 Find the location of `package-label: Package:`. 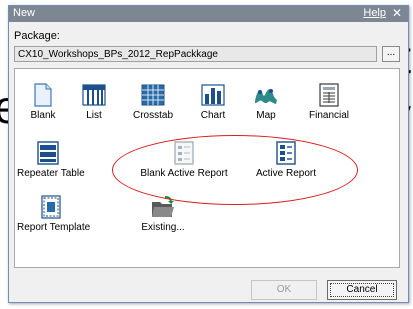

package-label: Package: is located at coordinates (37, 36).